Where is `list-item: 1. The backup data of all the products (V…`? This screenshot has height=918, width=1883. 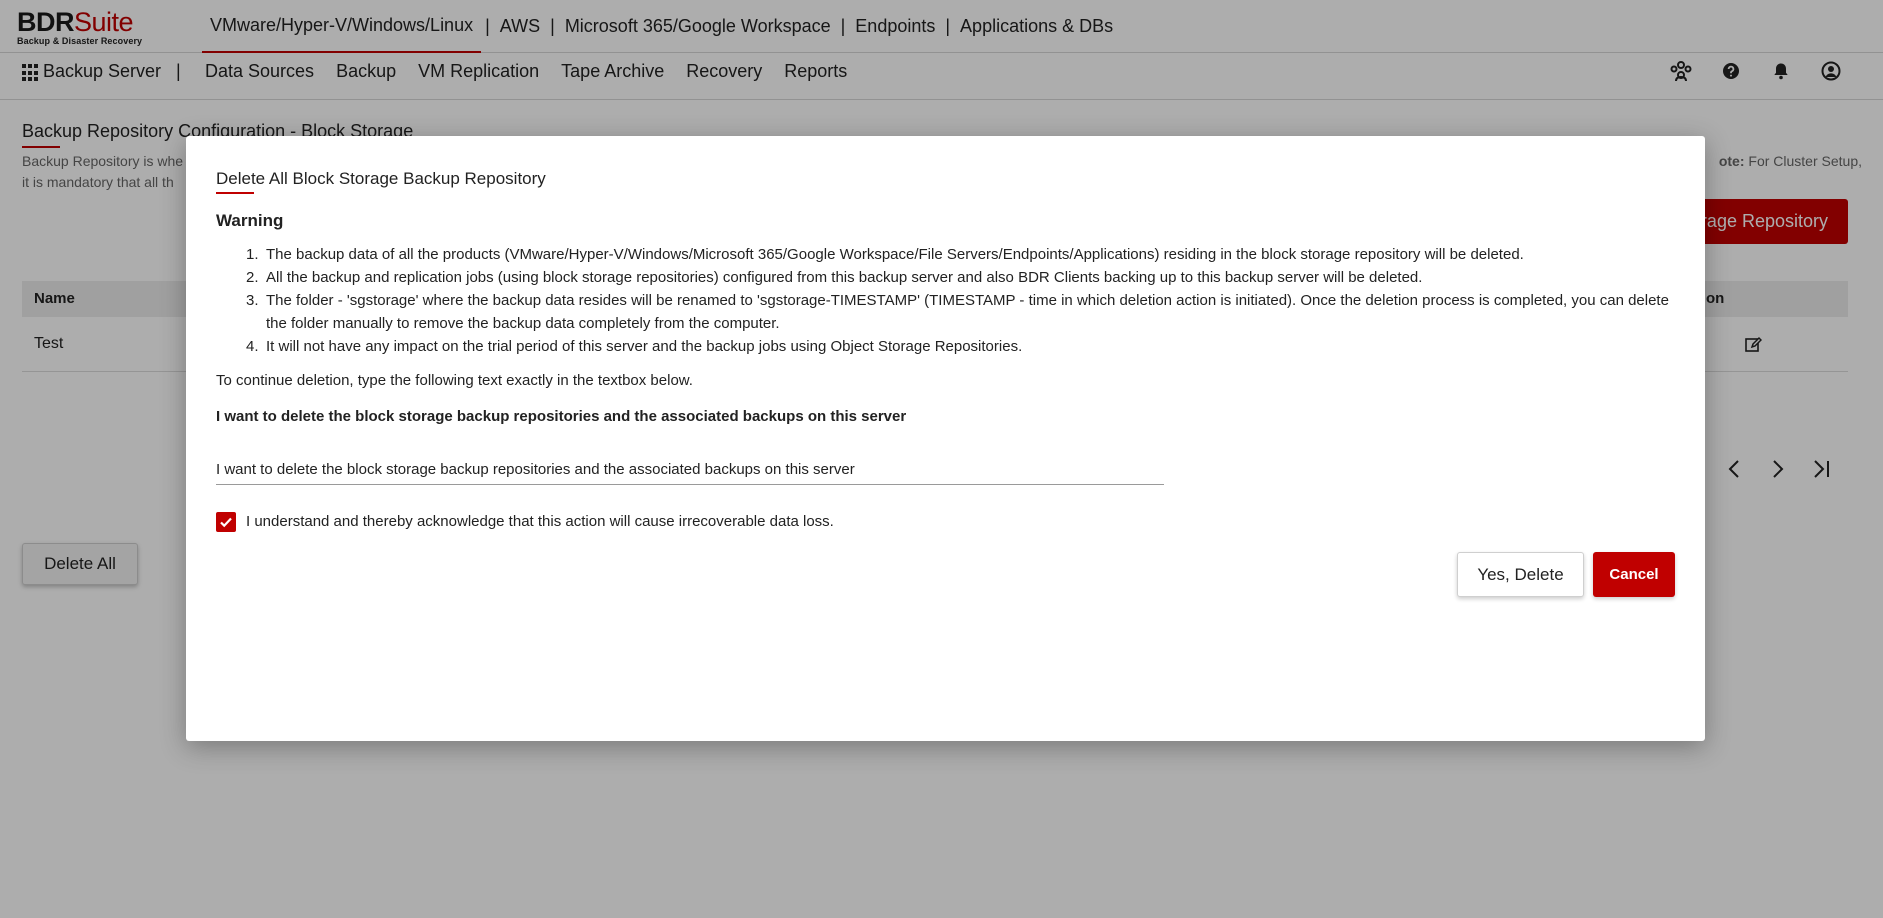 list-item: 1. The backup data of all the products (V… is located at coordinates (946, 254).